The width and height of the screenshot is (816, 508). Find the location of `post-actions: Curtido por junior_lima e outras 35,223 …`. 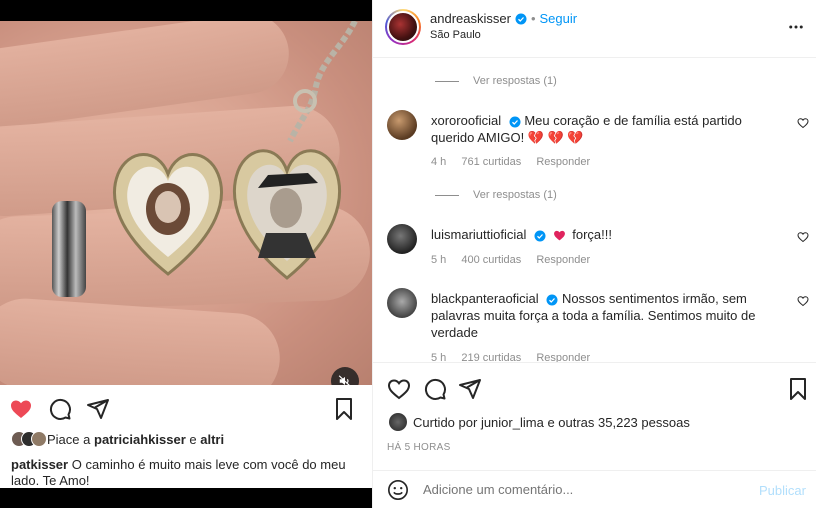

post-actions: Curtido por junior_lima e outras 35,223 … is located at coordinates (594, 416).